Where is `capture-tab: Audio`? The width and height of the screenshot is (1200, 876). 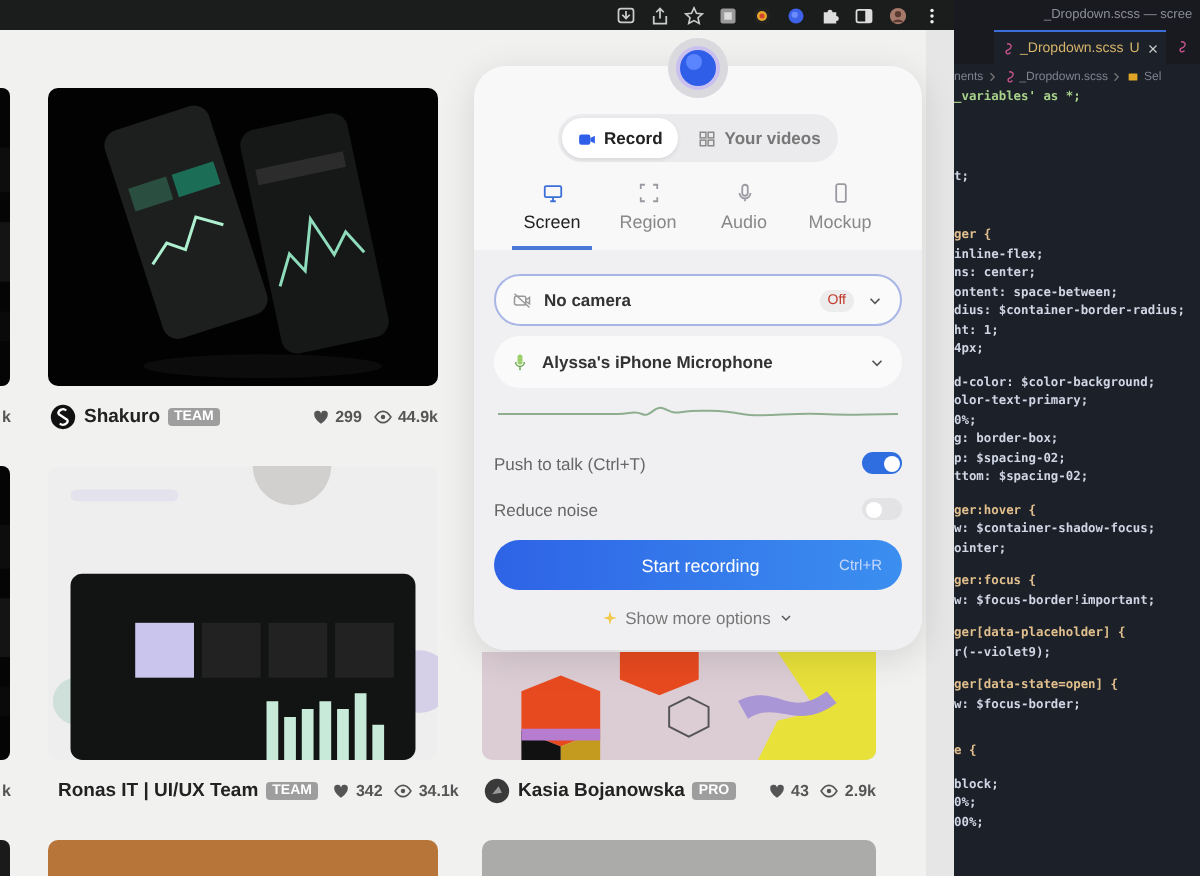 capture-tab: Audio is located at coordinates (744, 213).